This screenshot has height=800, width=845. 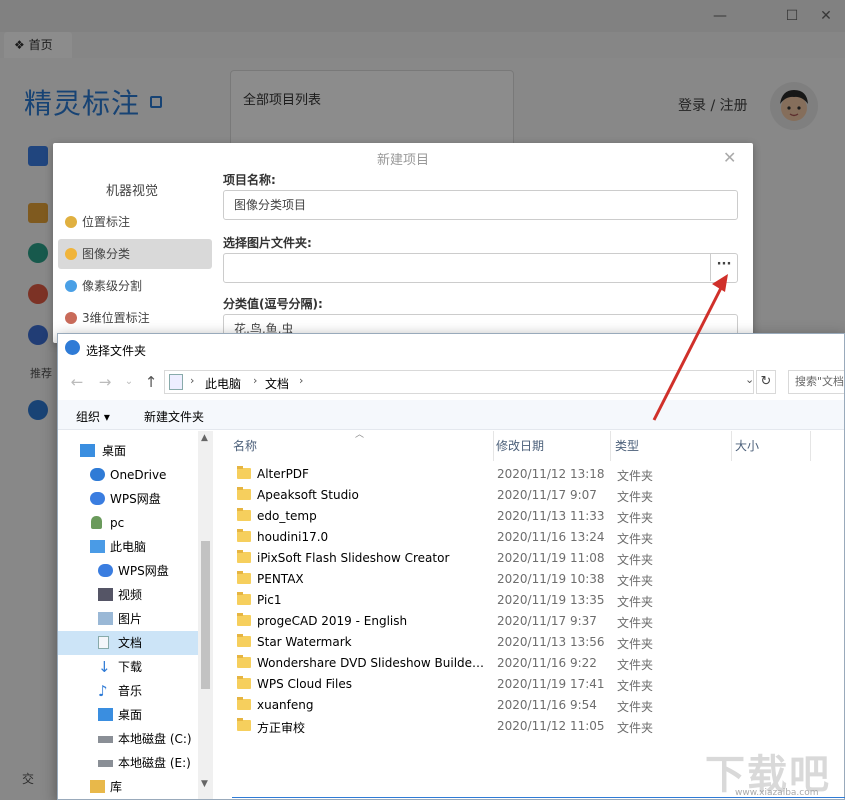 I want to click on breadcrumb-this-pc: 此电脑, so click(x=223, y=383).